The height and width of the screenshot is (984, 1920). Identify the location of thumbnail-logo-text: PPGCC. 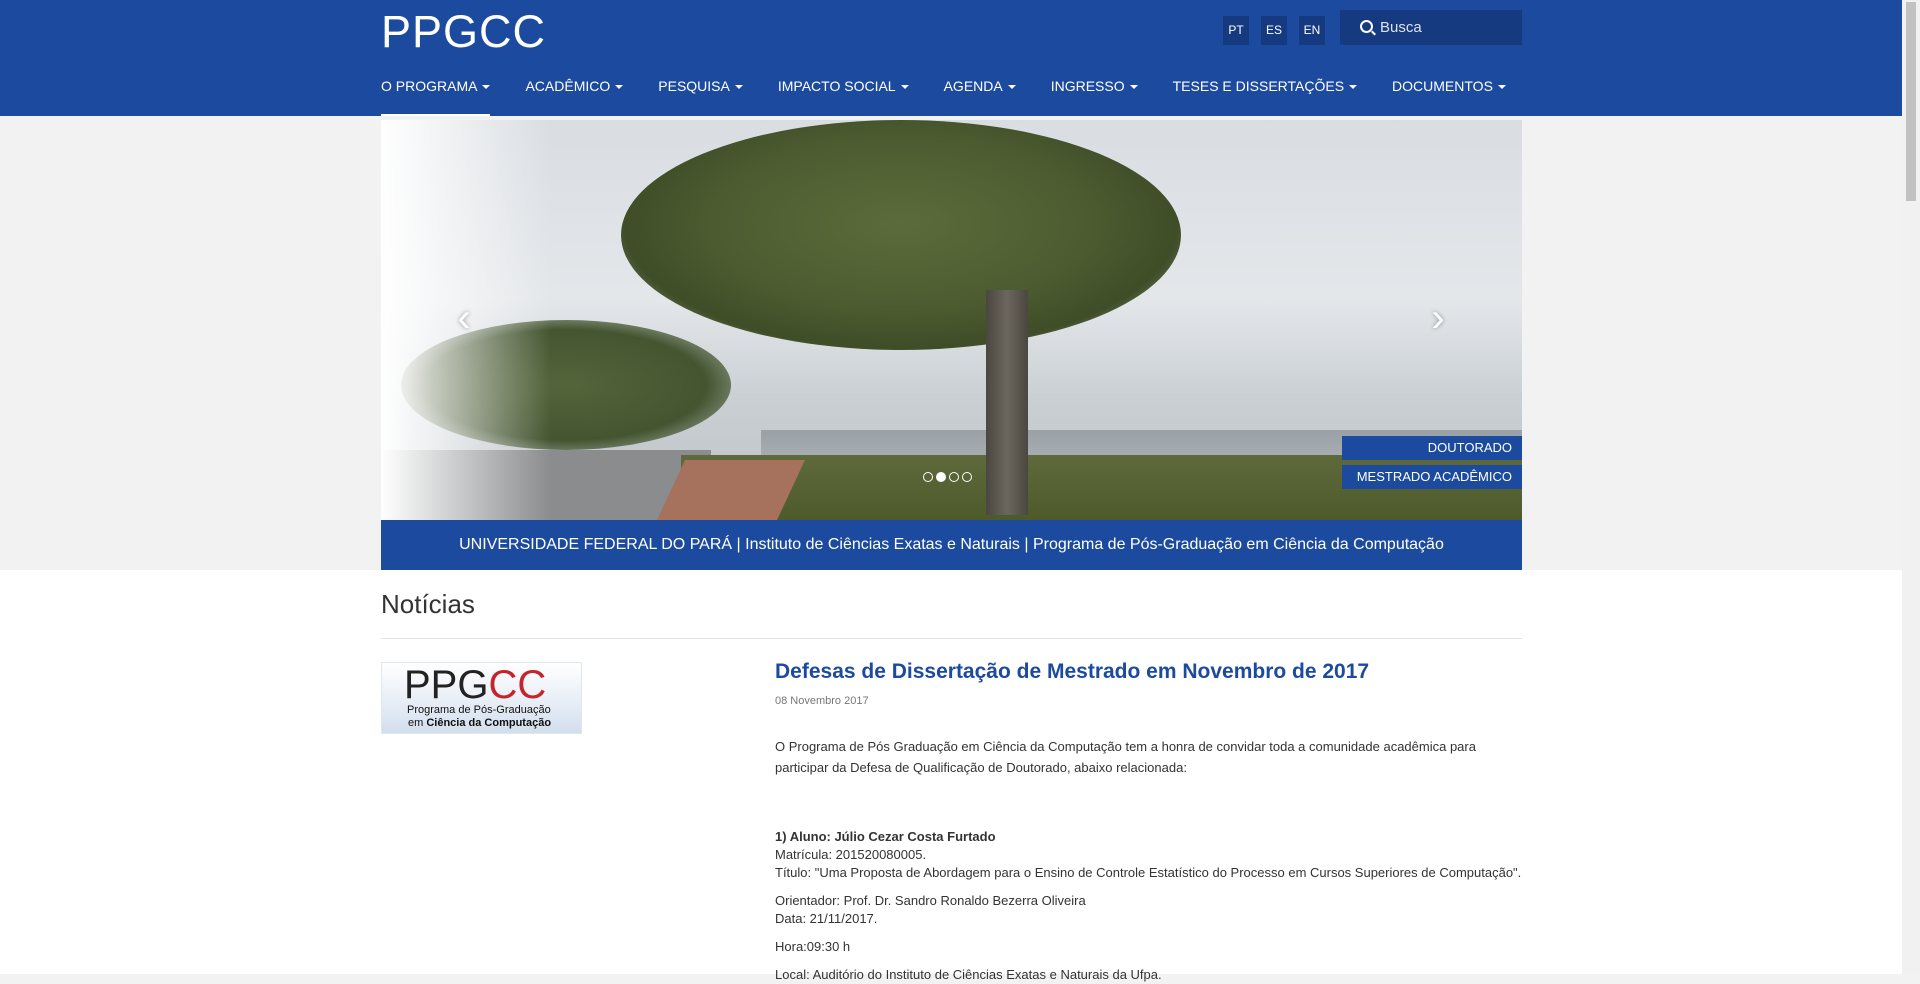
(475, 685).